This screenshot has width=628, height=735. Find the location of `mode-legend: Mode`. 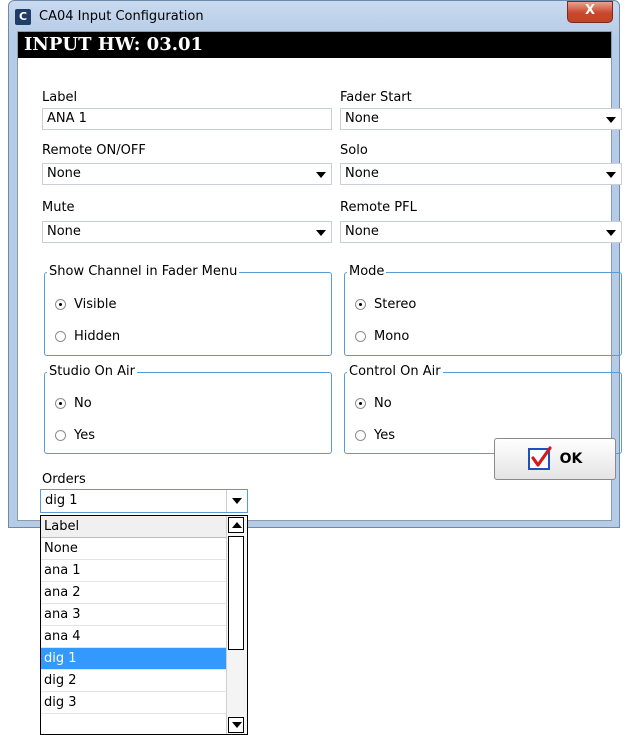

mode-legend: Mode is located at coordinates (367, 271).